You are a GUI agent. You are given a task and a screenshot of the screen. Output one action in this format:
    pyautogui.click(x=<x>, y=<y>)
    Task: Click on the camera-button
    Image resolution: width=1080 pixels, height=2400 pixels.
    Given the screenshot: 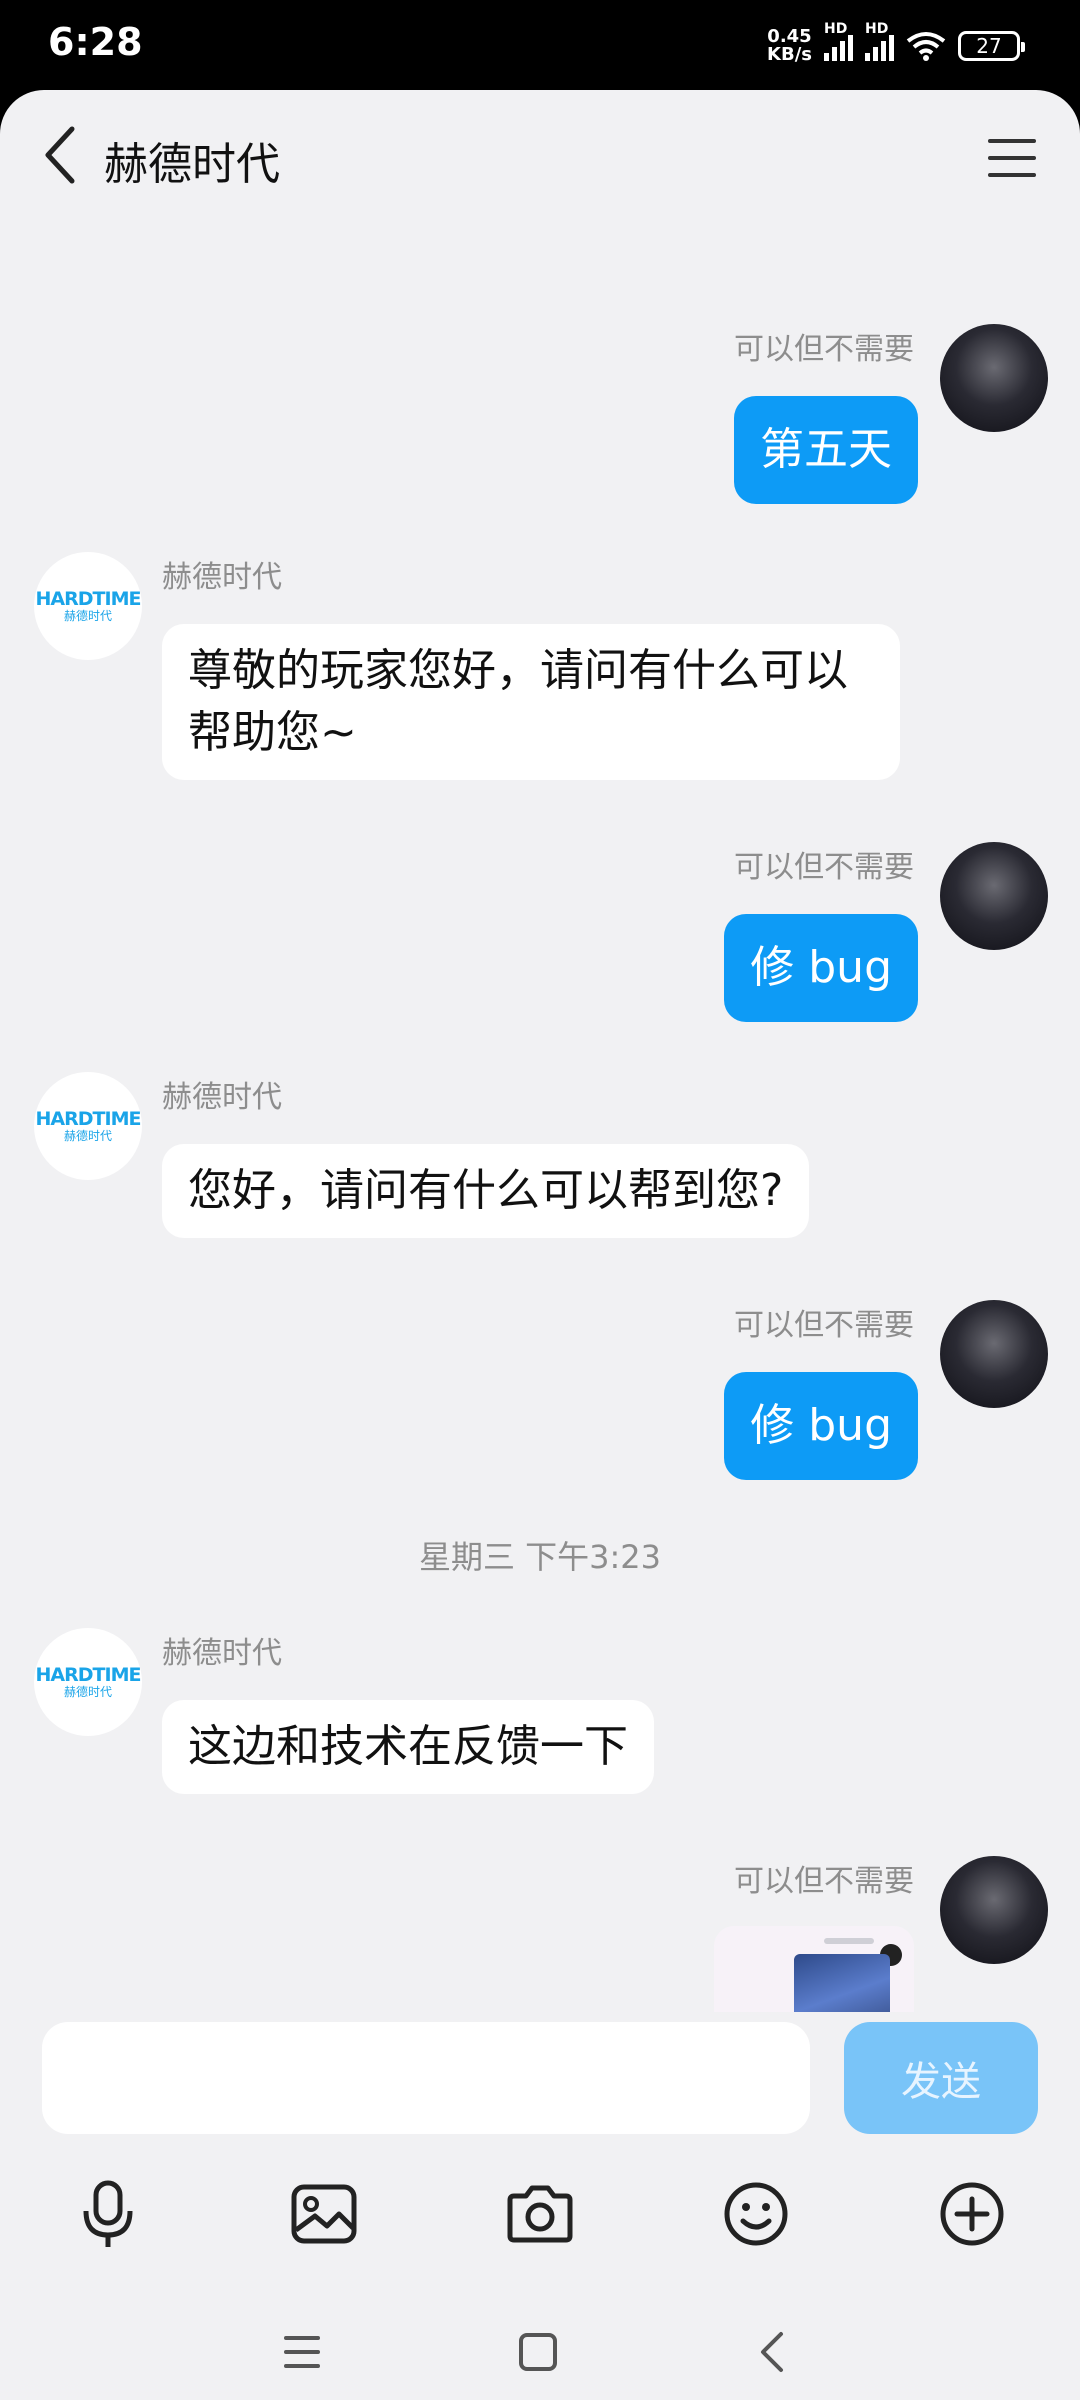 What is the action you would take?
    pyautogui.click(x=540, y=2214)
    